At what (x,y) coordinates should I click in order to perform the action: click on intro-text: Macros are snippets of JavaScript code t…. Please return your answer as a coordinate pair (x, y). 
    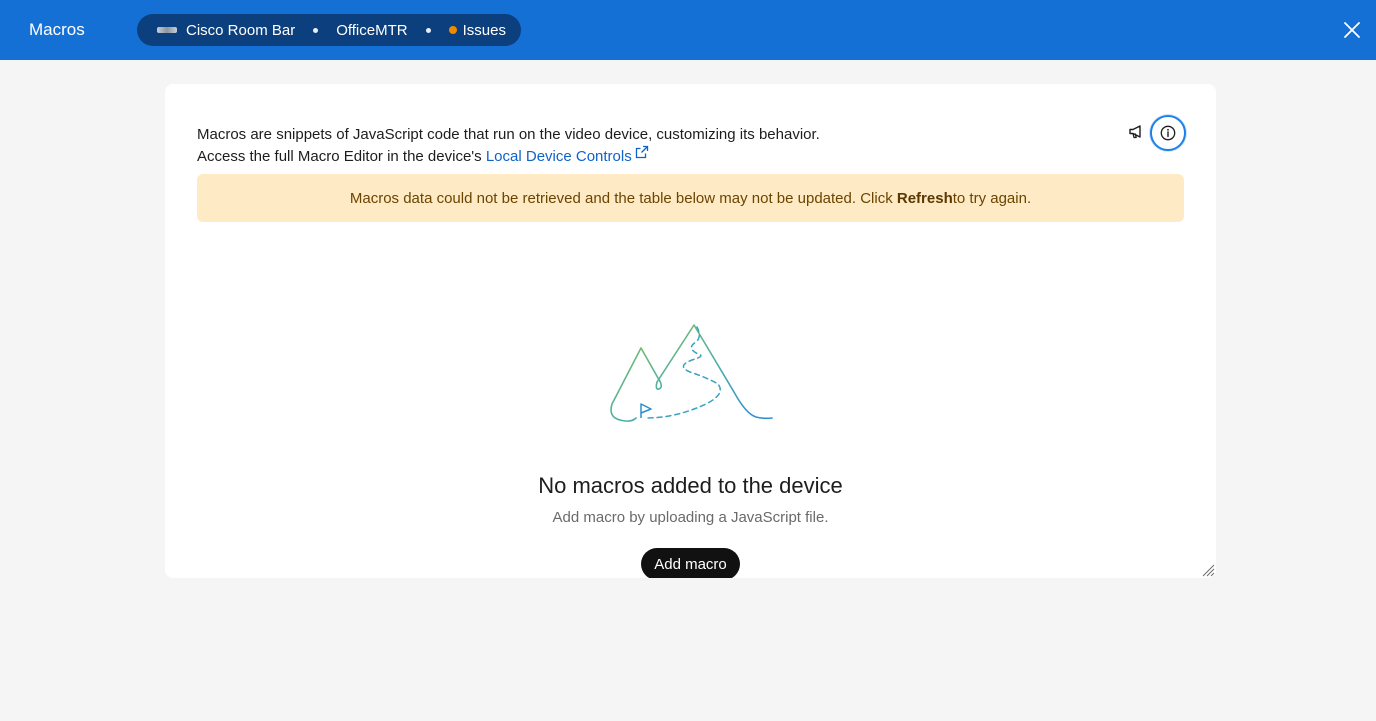
    Looking at the image, I should click on (508, 145).